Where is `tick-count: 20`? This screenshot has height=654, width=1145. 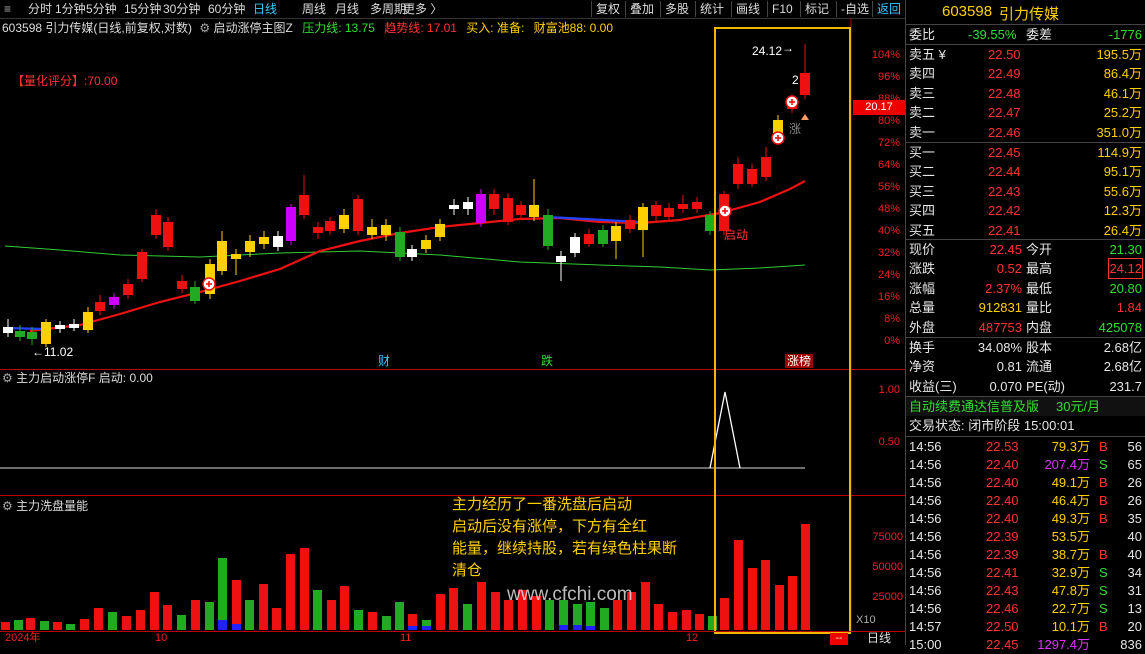
tick-count: 20 is located at coordinates (1134, 626).